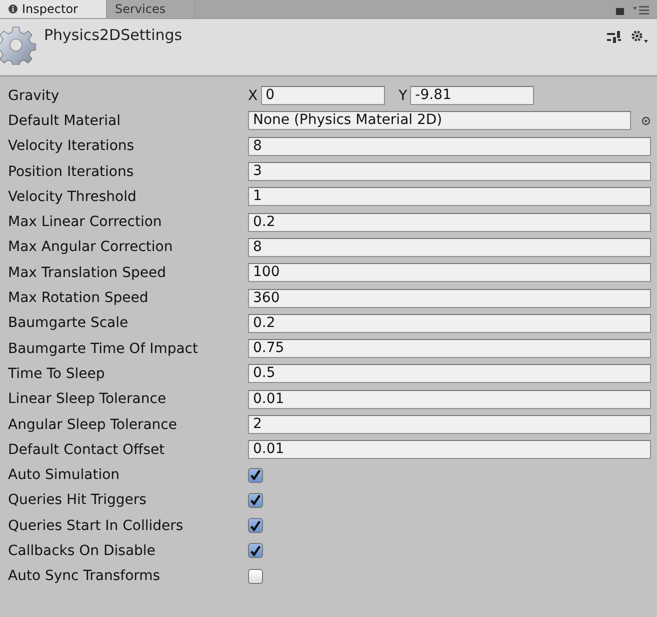 This screenshot has width=657, height=617. I want to click on component-title: Physics2DSettings, so click(114, 34).